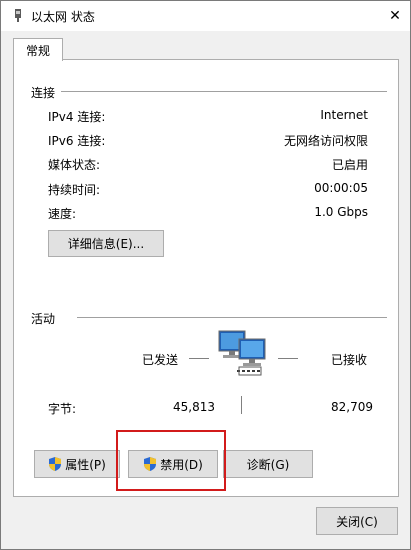  I want to click on bytes-sent-value: 45,813, so click(194, 407).